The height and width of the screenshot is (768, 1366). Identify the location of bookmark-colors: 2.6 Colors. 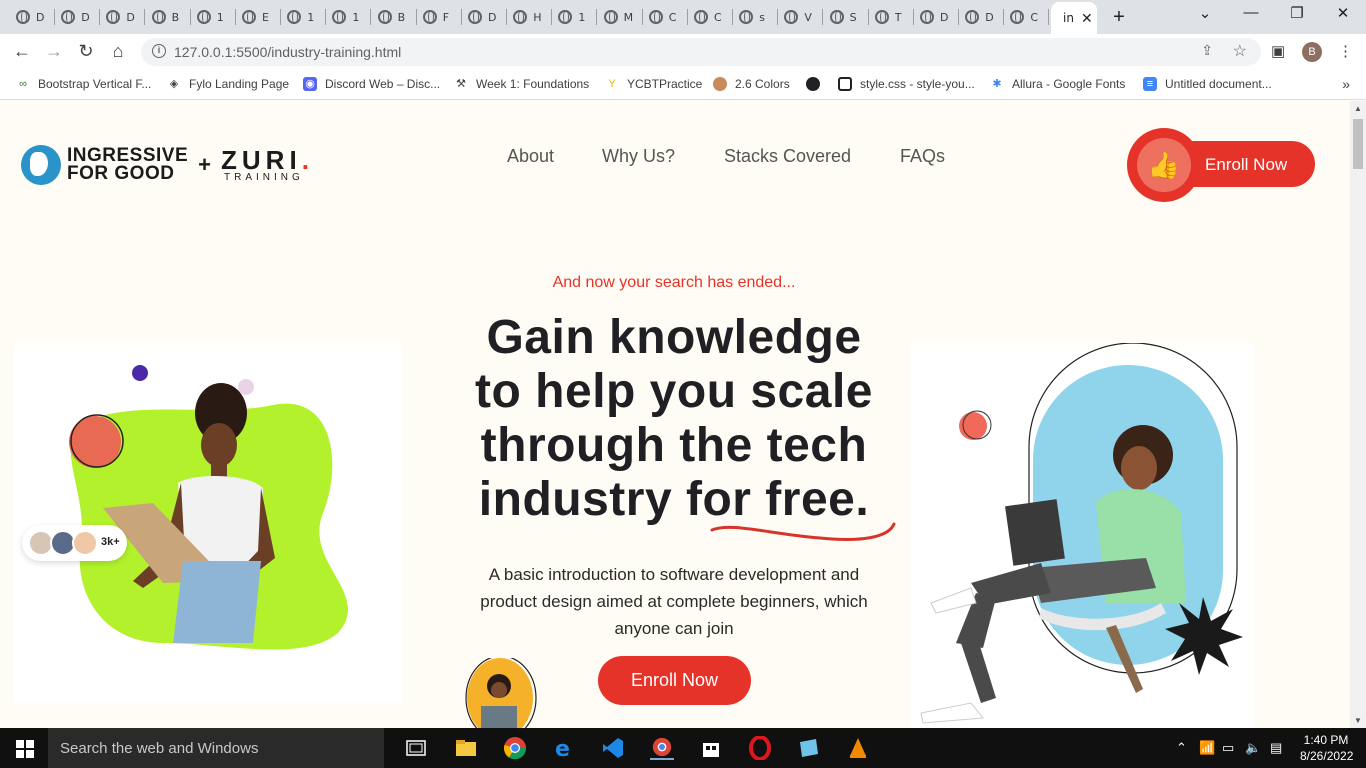
(751, 84).